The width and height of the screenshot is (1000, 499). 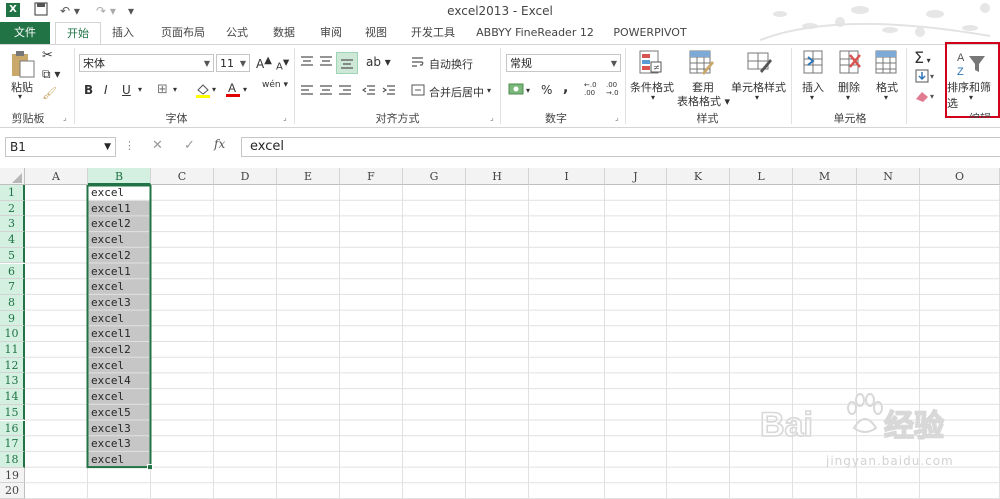 I want to click on delete-dropdown-icon: ▾, so click(x=848, y=97).